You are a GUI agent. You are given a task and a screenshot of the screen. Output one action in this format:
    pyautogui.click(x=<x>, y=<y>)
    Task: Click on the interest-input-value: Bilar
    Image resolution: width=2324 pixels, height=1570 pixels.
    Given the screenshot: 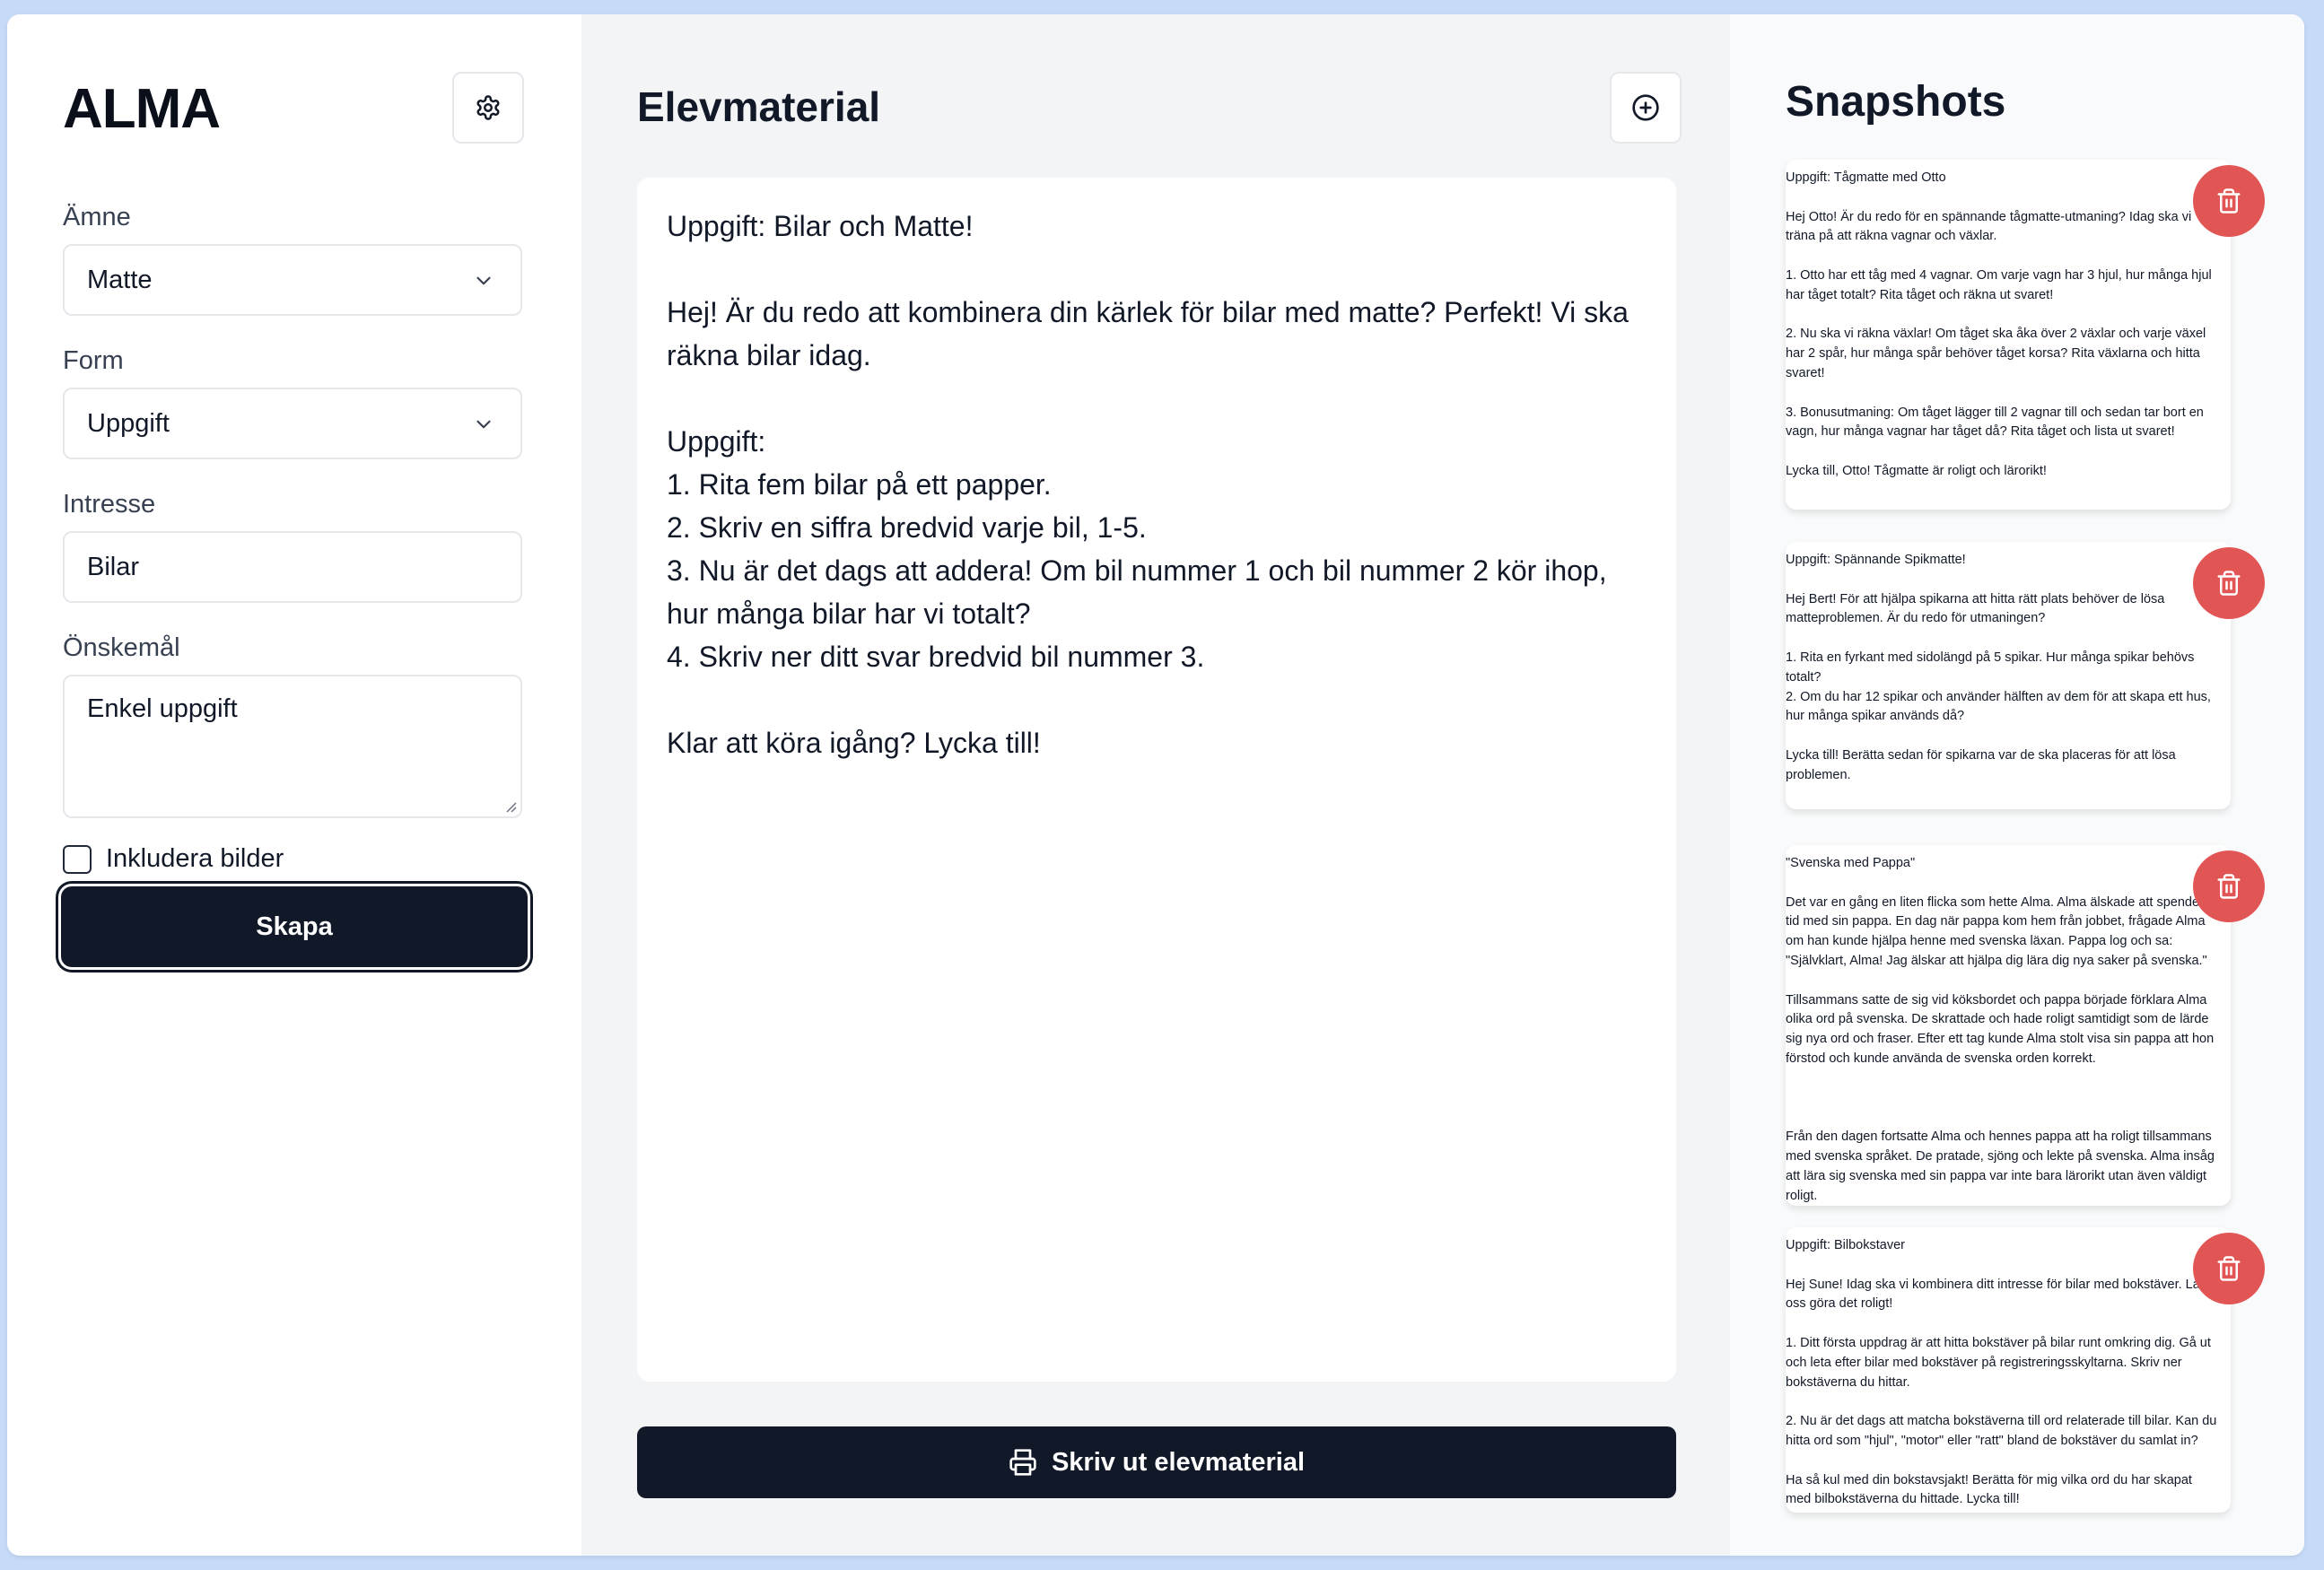 What is the action you would take?
    pyautogui.click(x=114, y=566)
    